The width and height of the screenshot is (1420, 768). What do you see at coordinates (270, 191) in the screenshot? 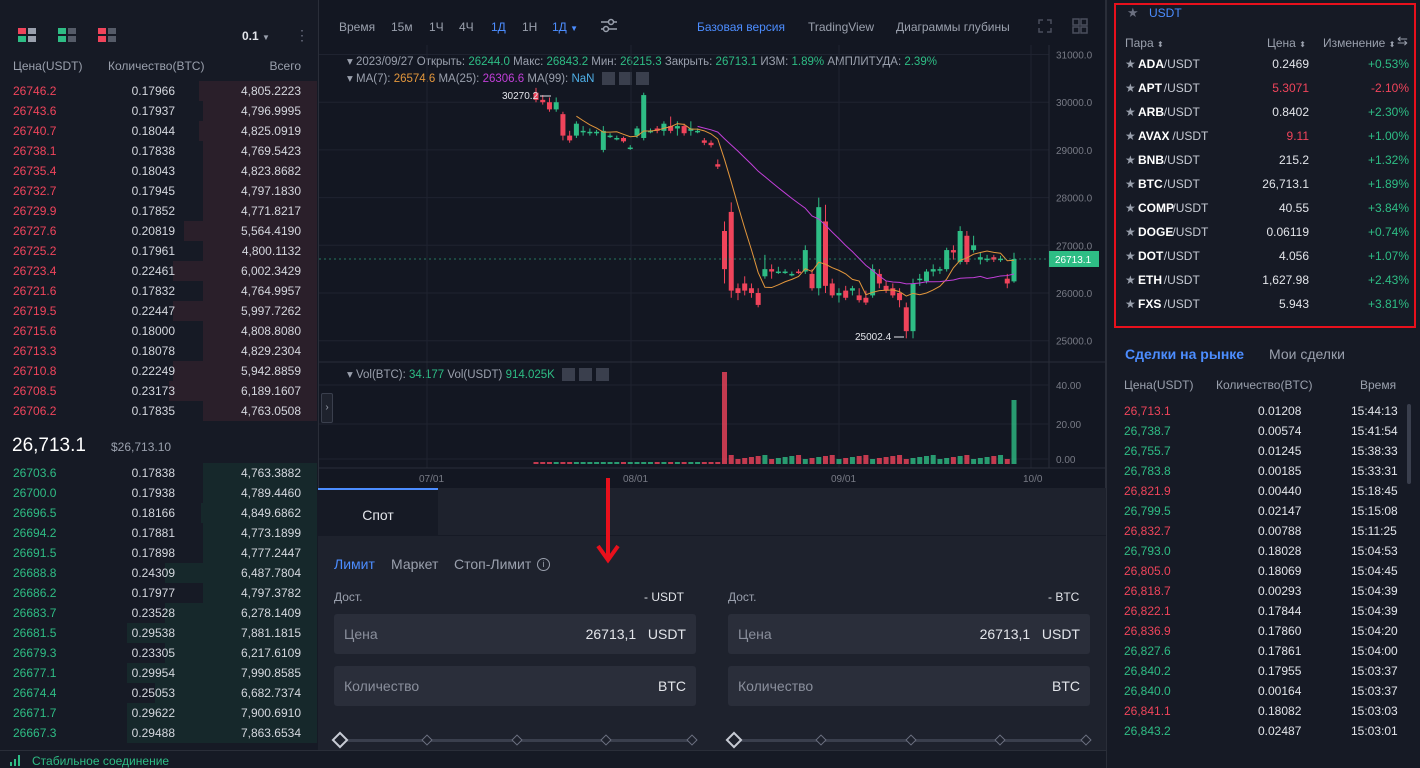
I see `ob-total: 4,797.1830` at bounding box center [270, 191].